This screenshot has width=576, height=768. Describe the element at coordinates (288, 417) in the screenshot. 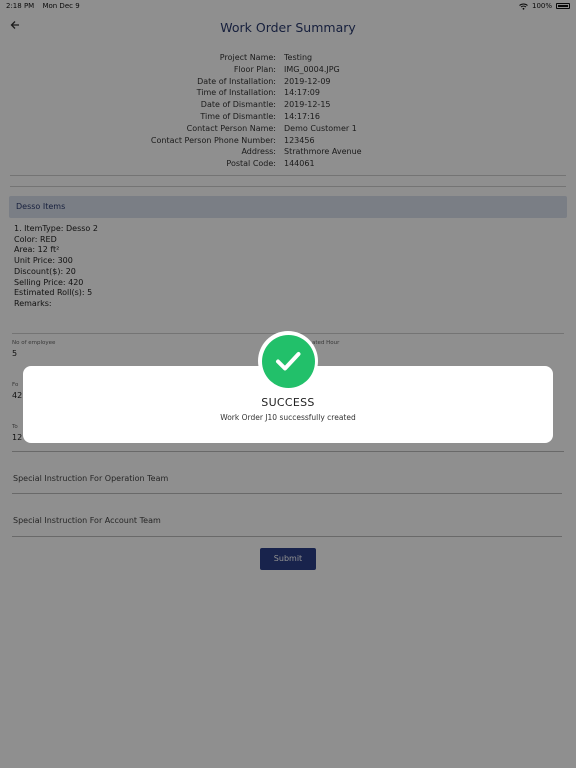

I see `dialog-message: Work Order J10 successfully created` at that location.